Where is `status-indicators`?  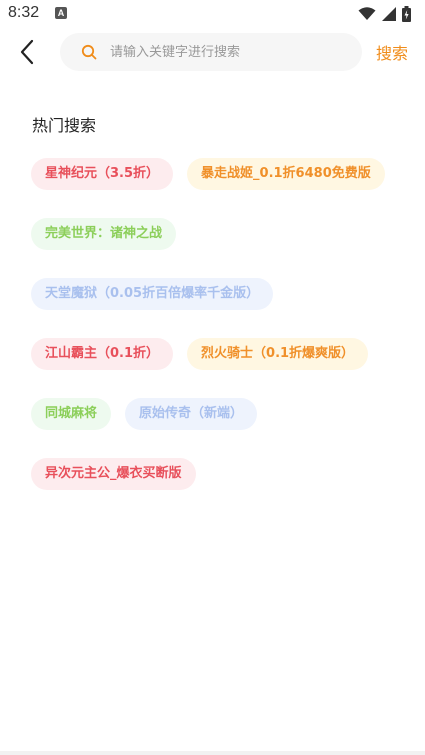 status-indicators is located at coordinates (384, 14).